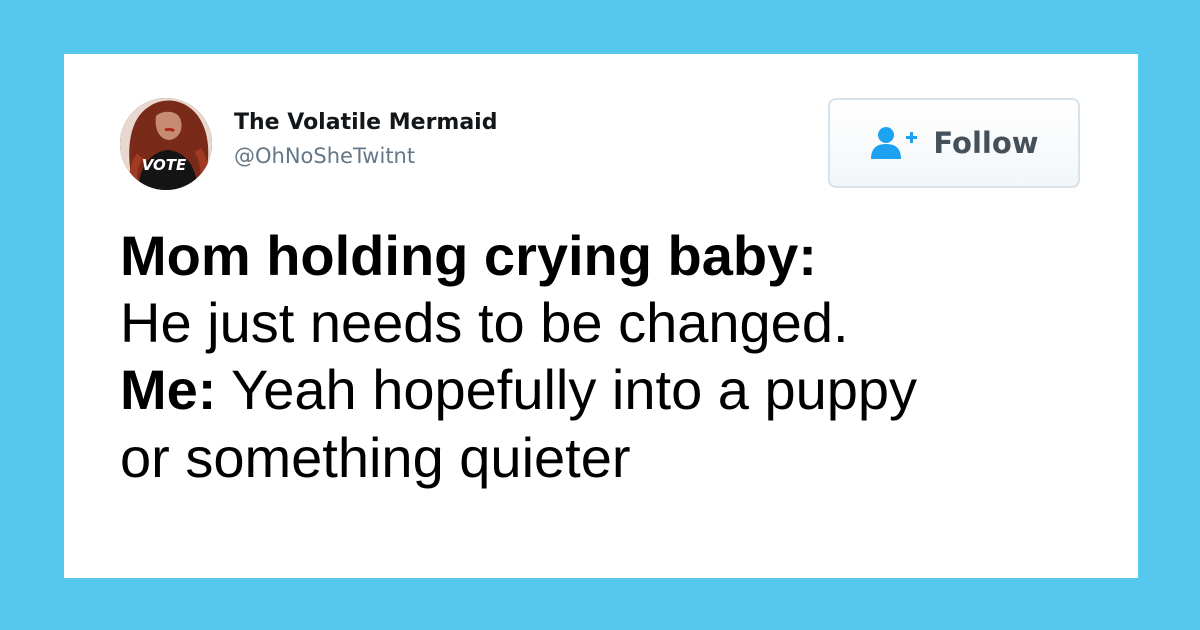 Image resolution: width=1200 pixels, height=630 pixels. What do you see at coordinates (986, 142) in the screenshot?
I see `follow-button-label: Follow` at bounding box center [986, 142].